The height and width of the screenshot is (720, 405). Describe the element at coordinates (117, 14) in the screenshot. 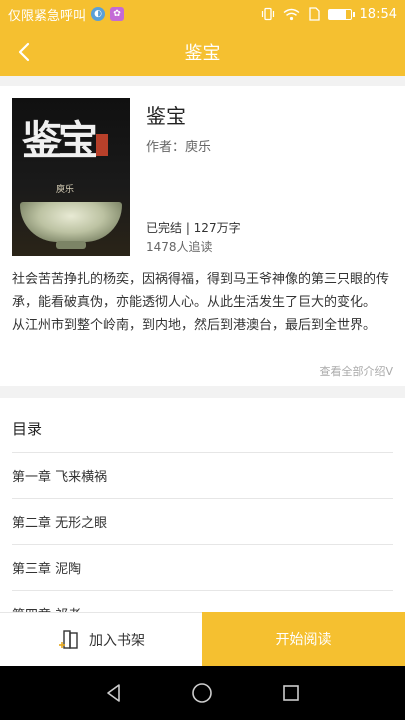

I see `app-notification-icon: ✿` at that location.